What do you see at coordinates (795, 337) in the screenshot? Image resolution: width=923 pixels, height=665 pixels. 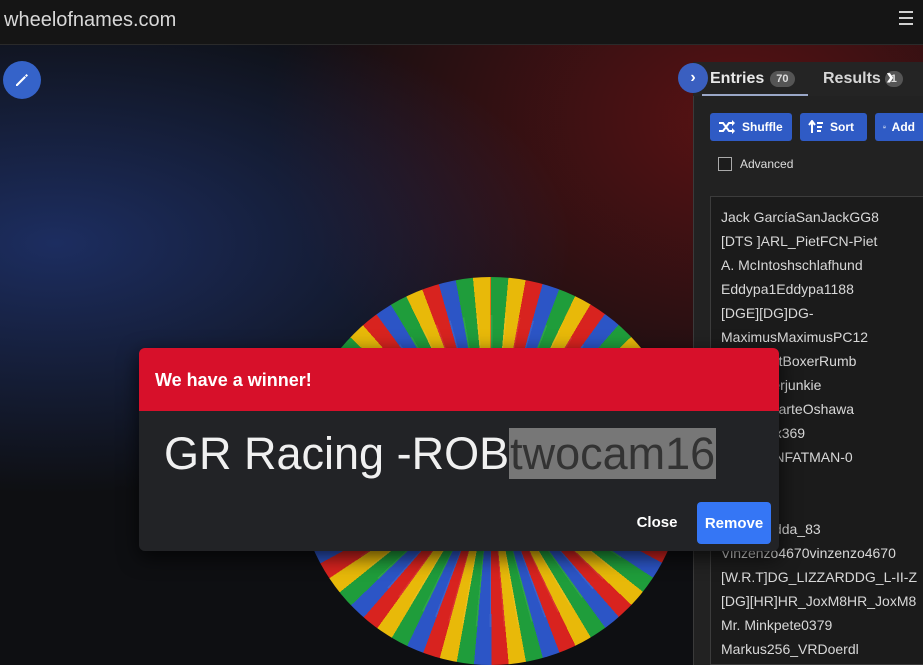 I see `entry-line: MaximusMaximusPC12` at bounding box center [795, 337].